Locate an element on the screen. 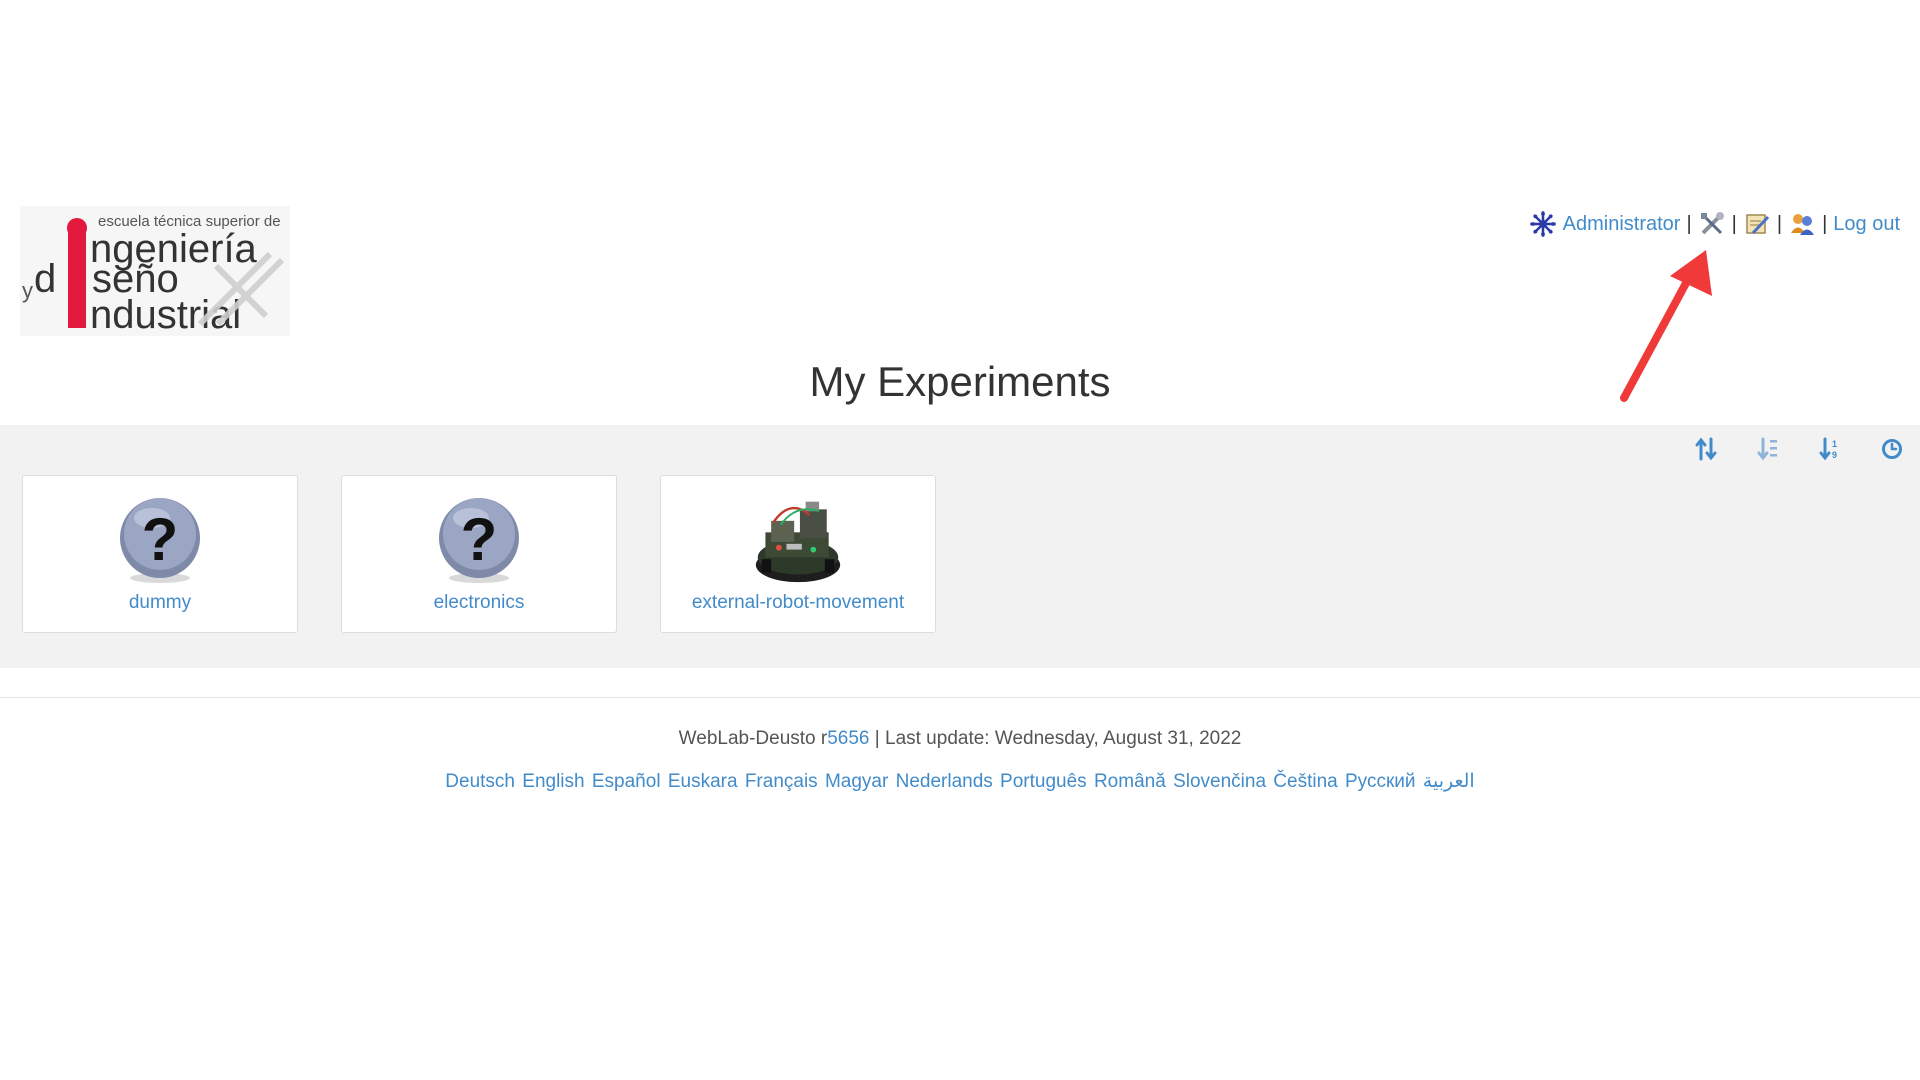  experiment-label: dummy is located at coordinates (160, 603).